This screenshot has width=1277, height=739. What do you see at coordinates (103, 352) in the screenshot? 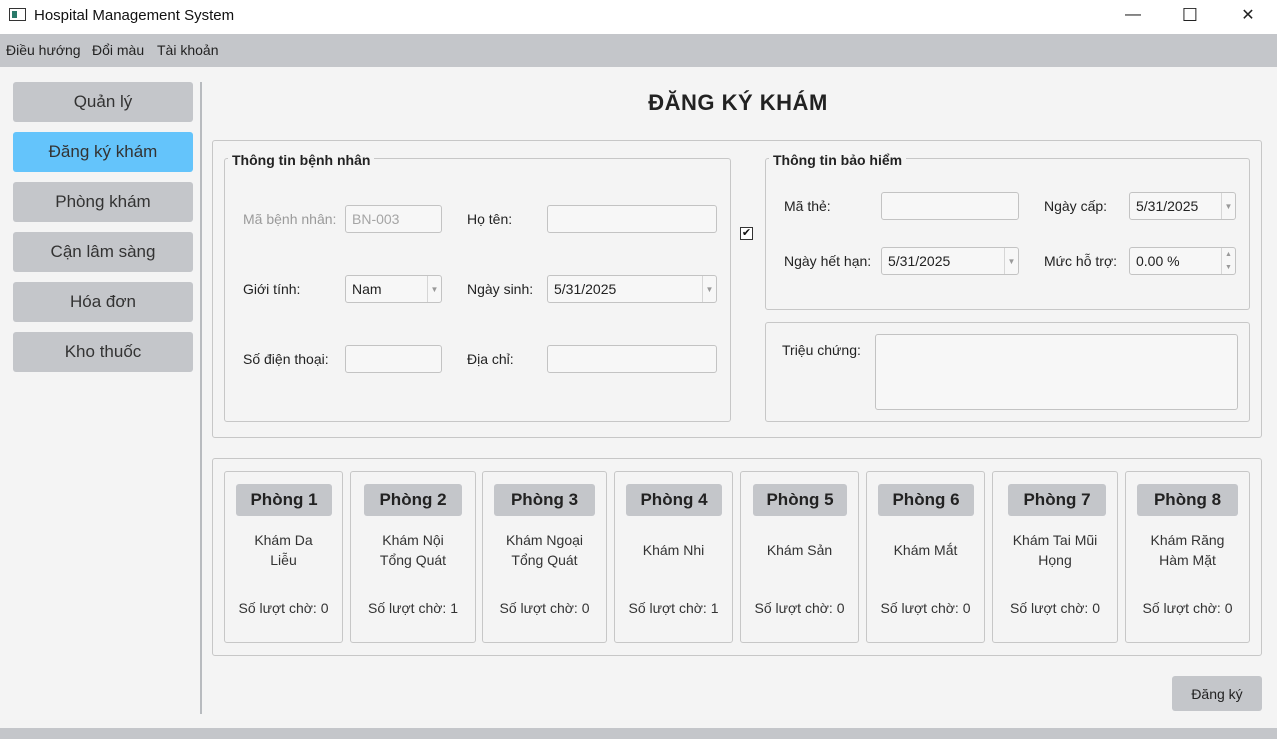
I see `sidebar-item-pharmacy: Kho thuốc` at bounding box center [103, 352].